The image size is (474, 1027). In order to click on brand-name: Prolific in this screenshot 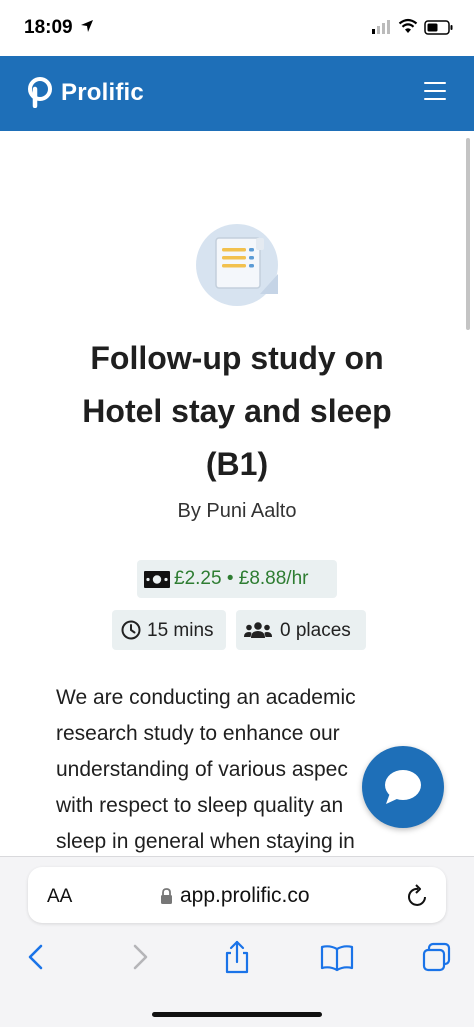, I will do `click(102, 93)`.